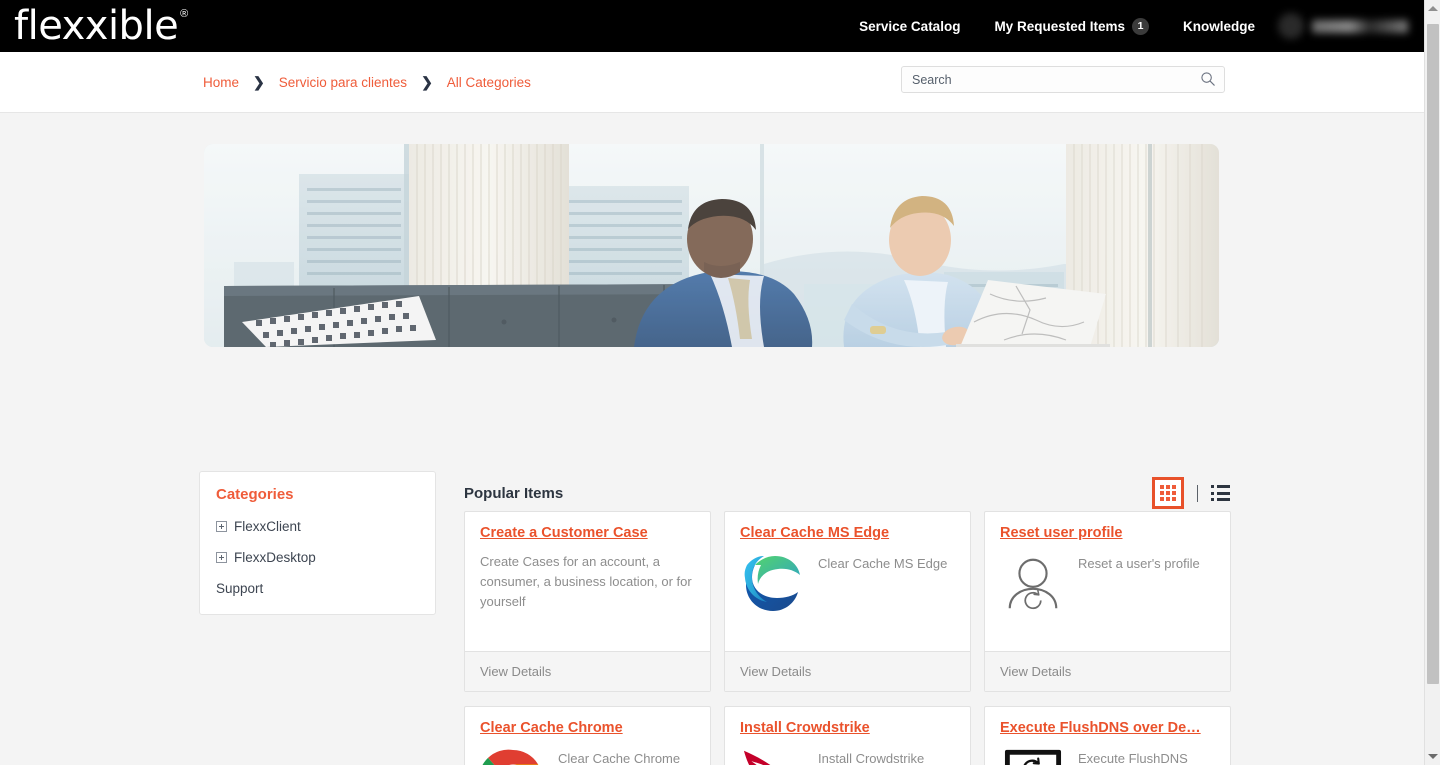 Image resolution: width=1440 pixels, height=765 pixels. I want to click on view-toggle-group, so click(1191, 493).